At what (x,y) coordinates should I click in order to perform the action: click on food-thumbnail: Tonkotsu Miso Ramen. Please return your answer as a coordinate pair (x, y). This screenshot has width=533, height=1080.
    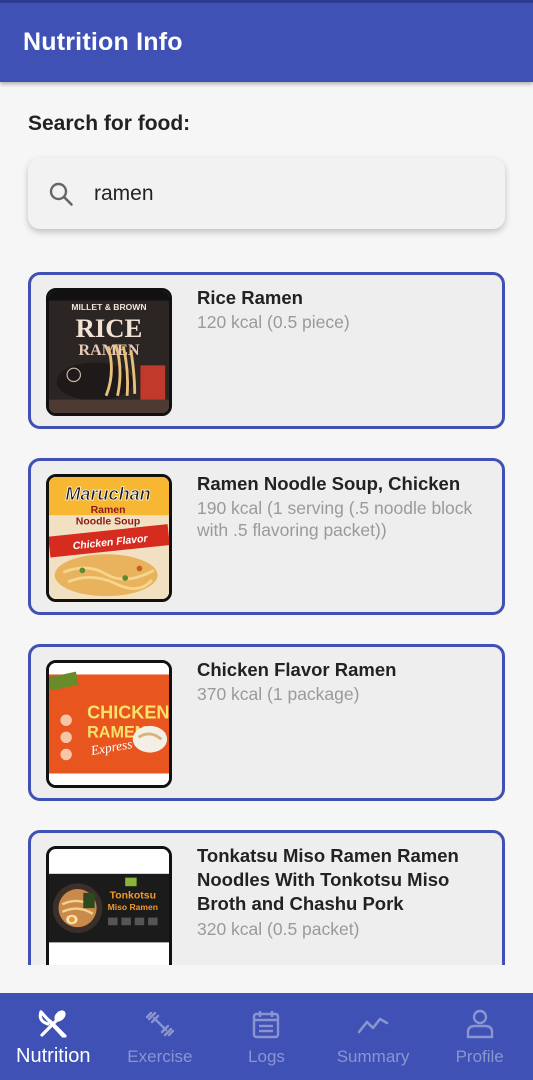
    Looking at the image, I should click on (109, 905).